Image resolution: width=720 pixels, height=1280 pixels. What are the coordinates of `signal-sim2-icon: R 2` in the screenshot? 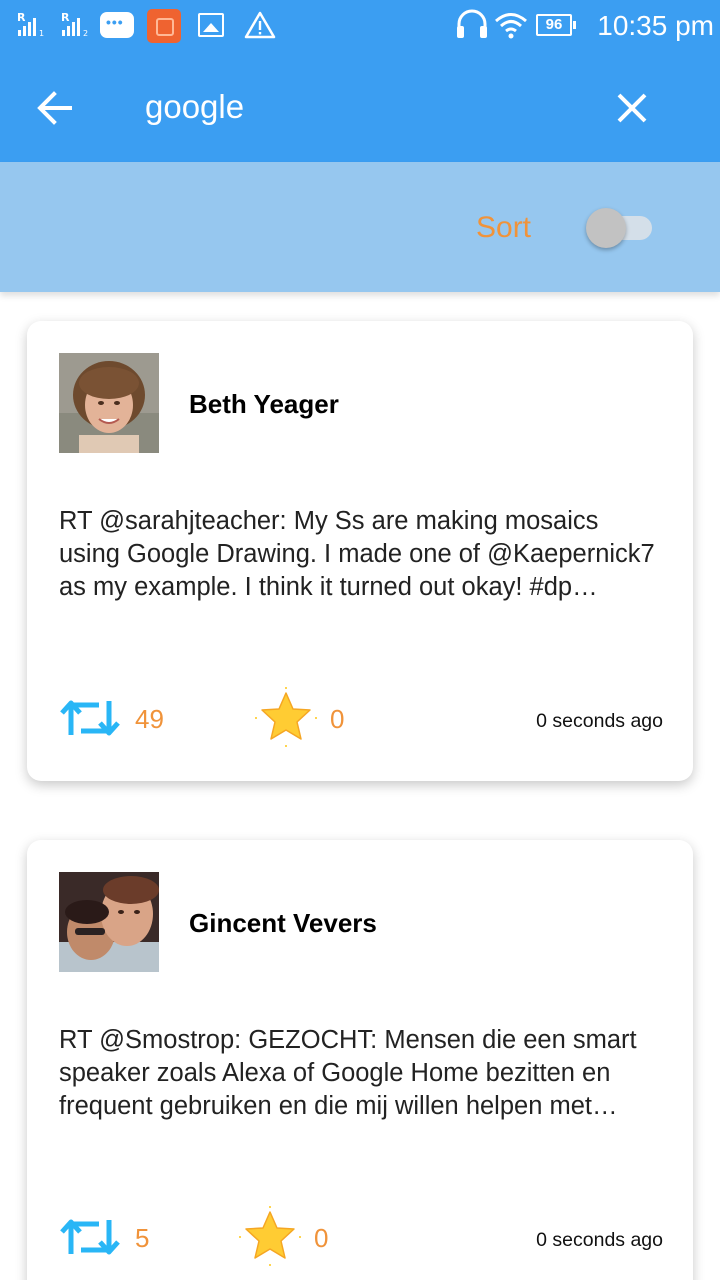 It's located at (74, 24).